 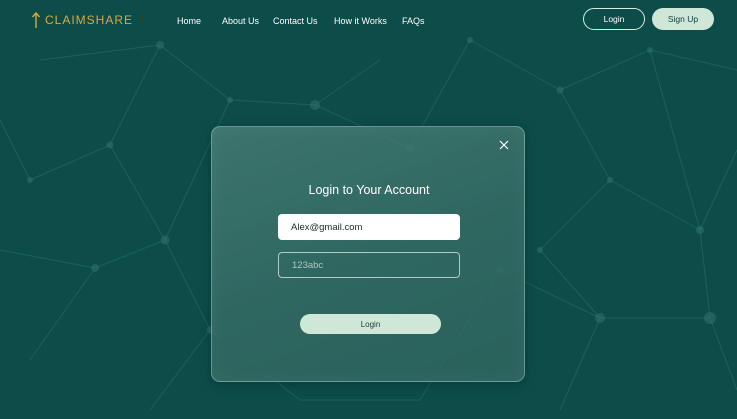 What do you see at coordinates (189, 21) in the screenshot?
I see `nav-link-home: Home` at bounding box center [189, 21].